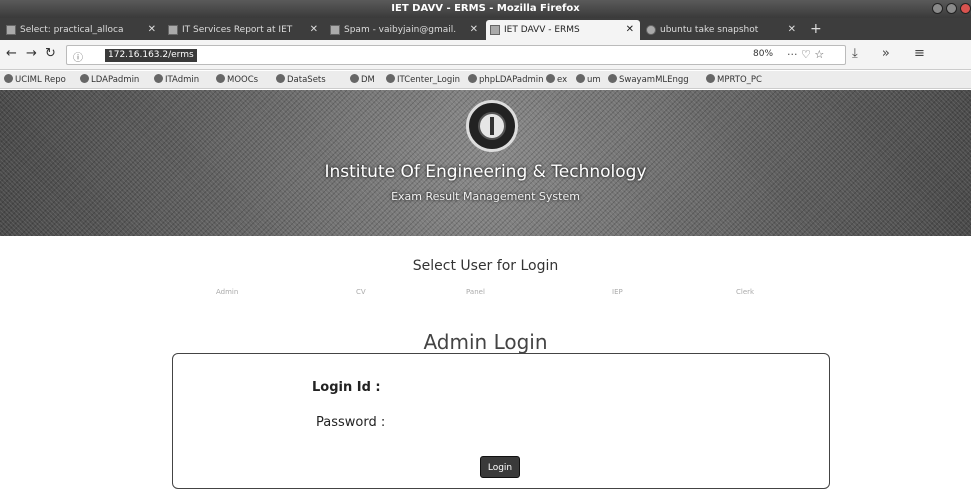 Image resolution: width=971 pixels, height=495 pixels. Describe the element at coordinates (805, 54) in the screenshot. I see `page-actions-icons: ··· ♡ ☆` at that location.